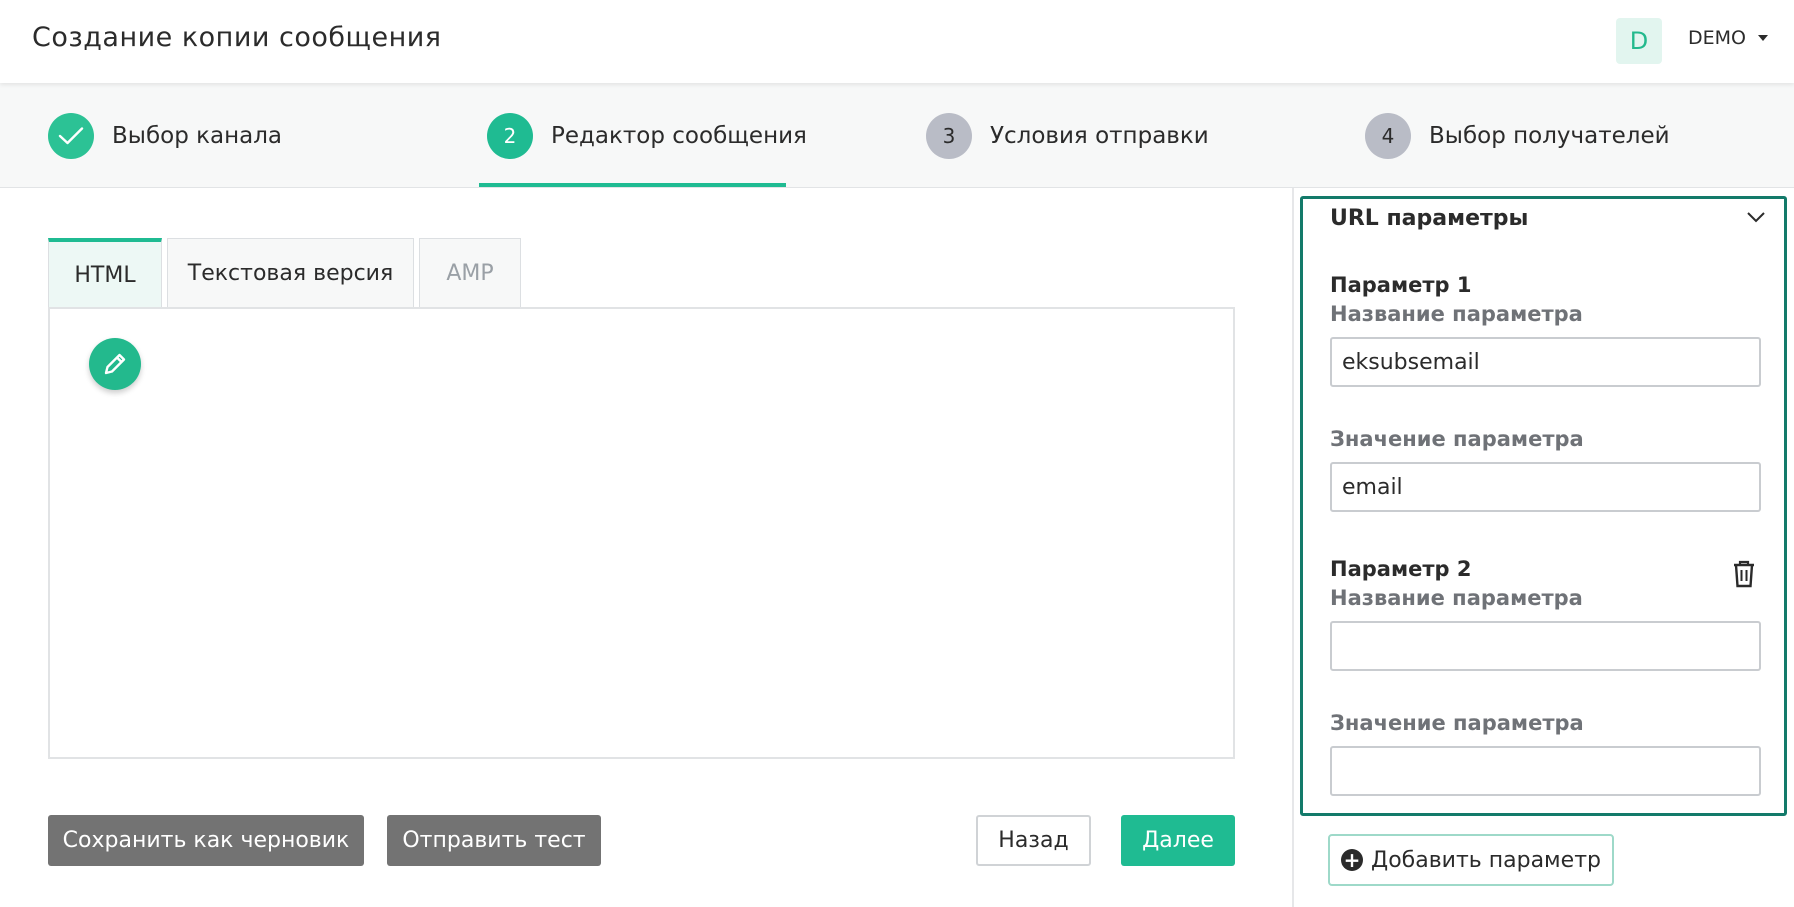 Image resolution: width=1794 pixels, height=907 pixels. Describe the element at coordinates (1178, 840) in the screenshot. I see `next-button: Далее` at that location.